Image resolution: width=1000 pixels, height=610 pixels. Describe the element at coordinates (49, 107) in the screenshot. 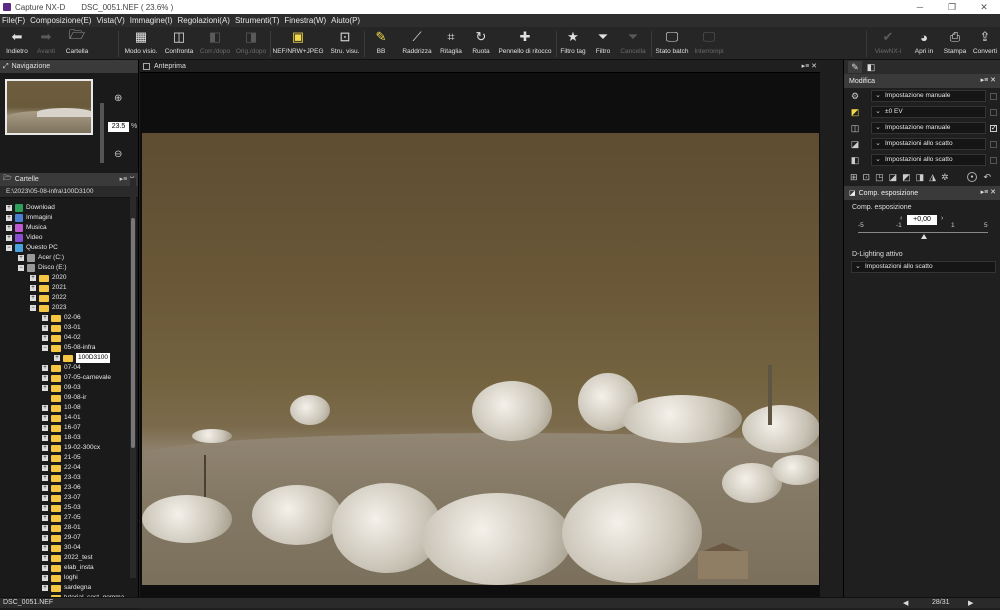

I see `navigation-thumbnail` at that location.